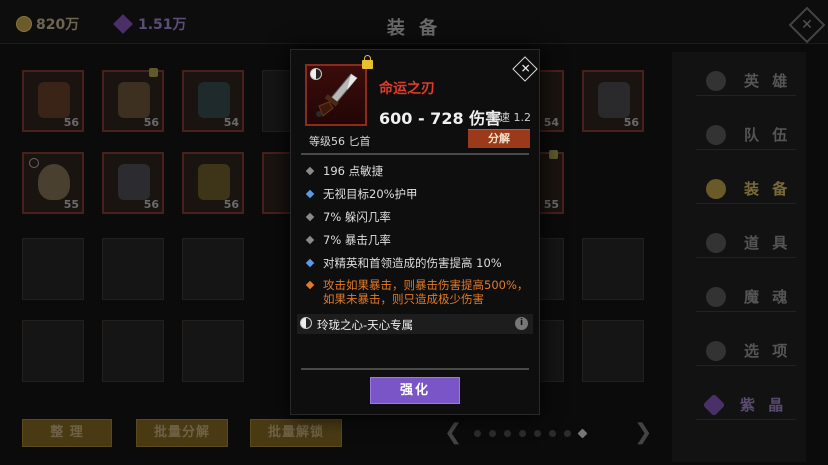  What do you see at coordinates (365, 325) in the screenshot?
I see `set-bonus-label: 玲珑之心-天心专属` at bounding box center [365, 325].